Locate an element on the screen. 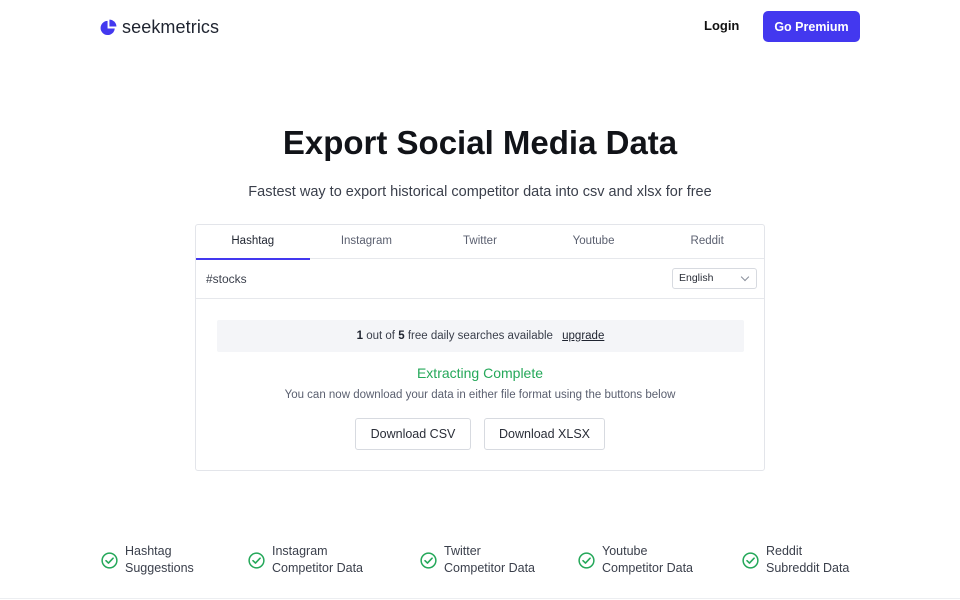 The image size is (960, 600). quota-suffix-text: free daily searches available is located at coordinates (480, 336).